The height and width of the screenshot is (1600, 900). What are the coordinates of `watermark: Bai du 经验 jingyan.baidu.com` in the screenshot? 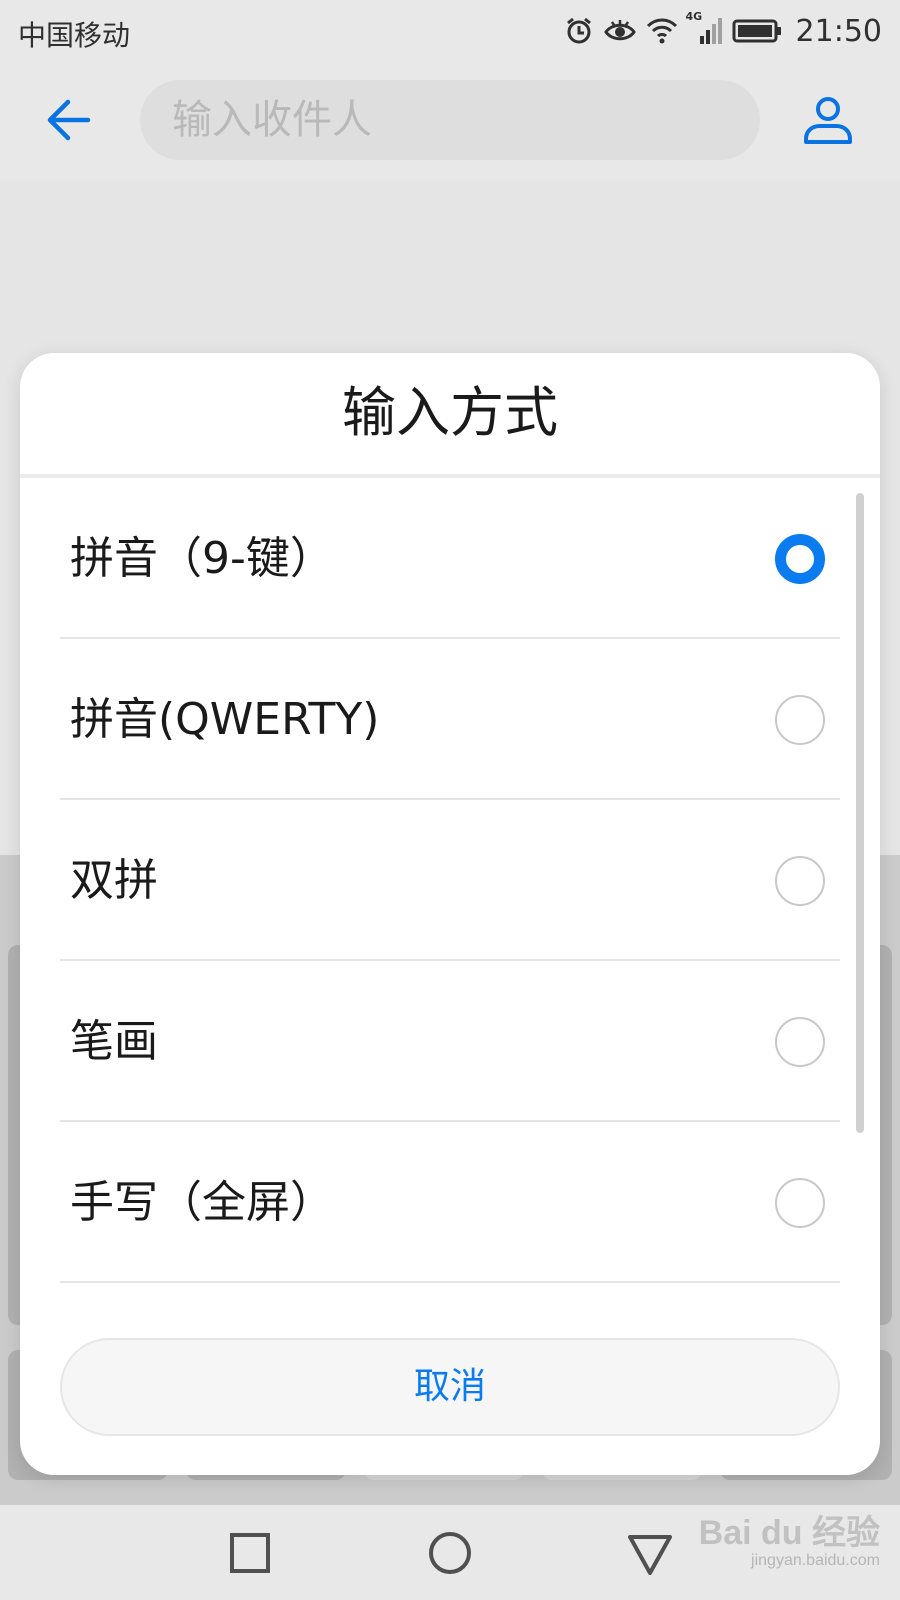 It's located at (789, 1542).